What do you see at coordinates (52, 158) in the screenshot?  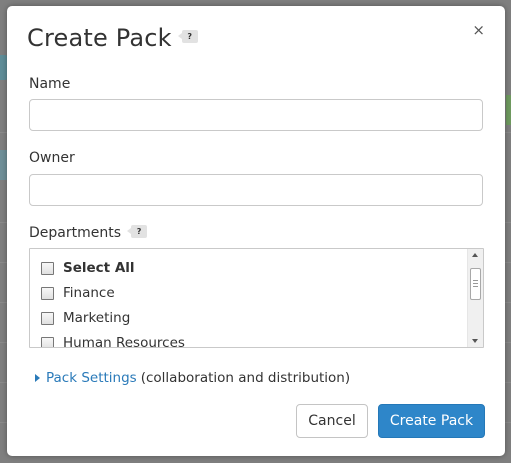 I see `owner-label: Owner` at bounding box center [52, 158].